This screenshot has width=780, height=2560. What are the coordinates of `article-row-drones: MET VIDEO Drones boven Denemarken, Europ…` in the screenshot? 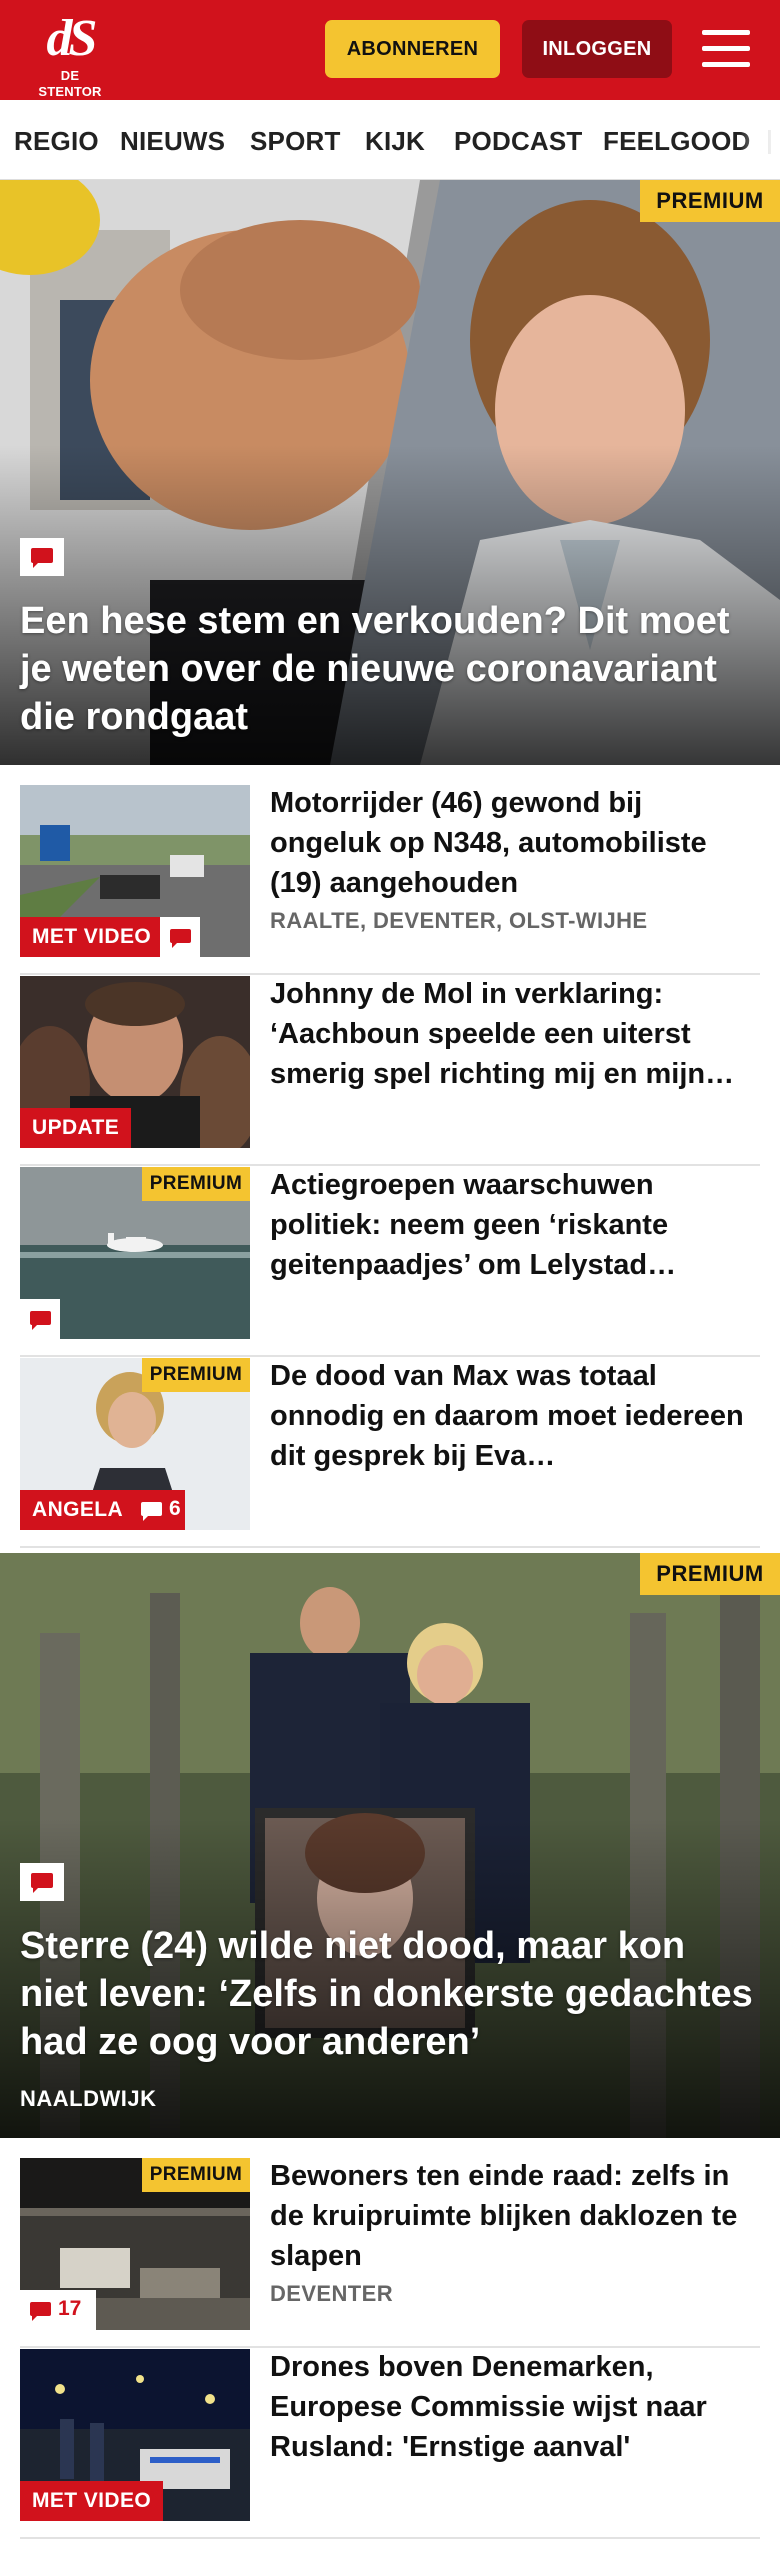 It's located at (390, 2444).